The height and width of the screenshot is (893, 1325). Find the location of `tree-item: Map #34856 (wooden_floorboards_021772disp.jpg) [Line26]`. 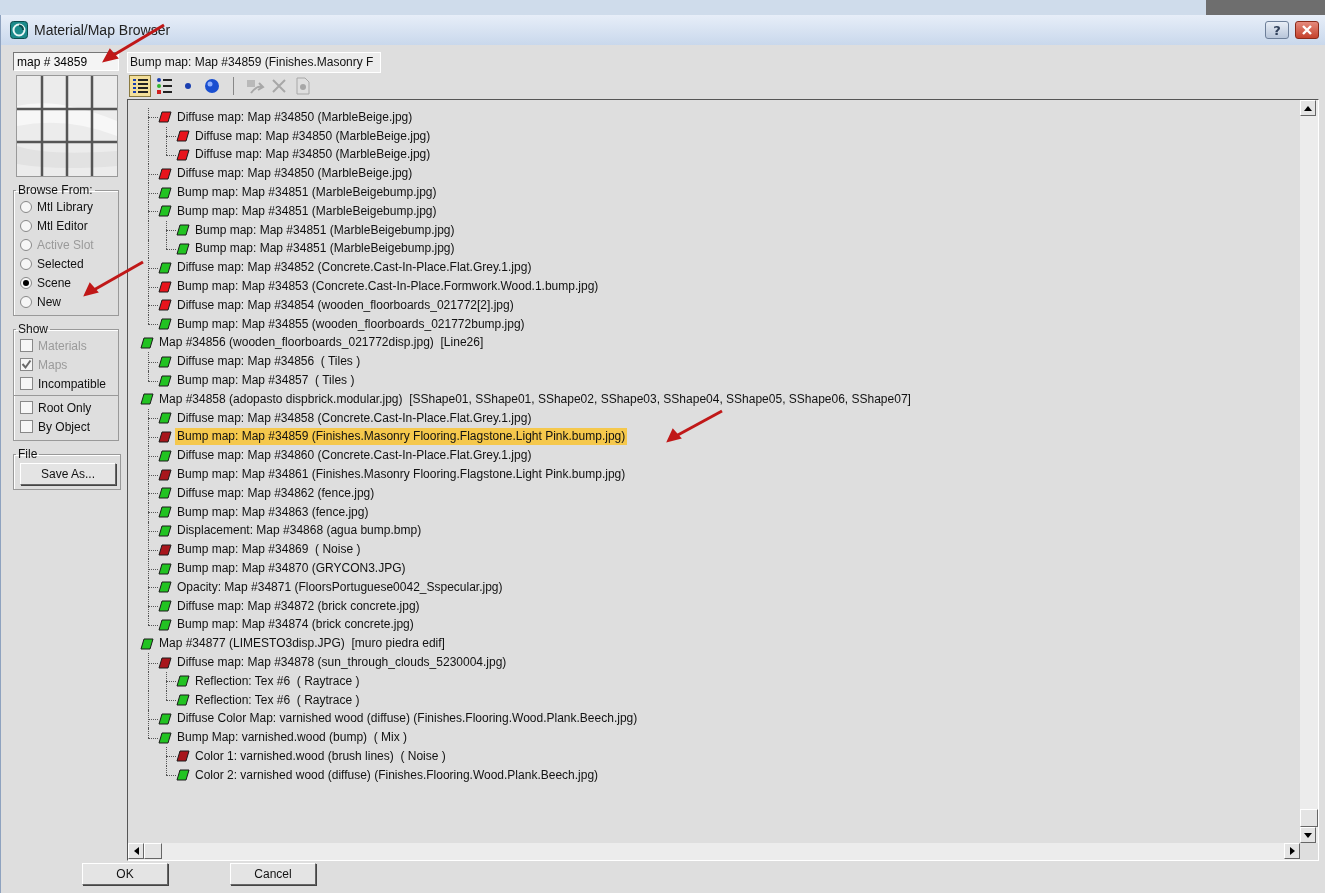

tree-item: Map #34856 (wooden_floorboards_021772disp.jpg) [Line26] is located at coordinates (321, 343).